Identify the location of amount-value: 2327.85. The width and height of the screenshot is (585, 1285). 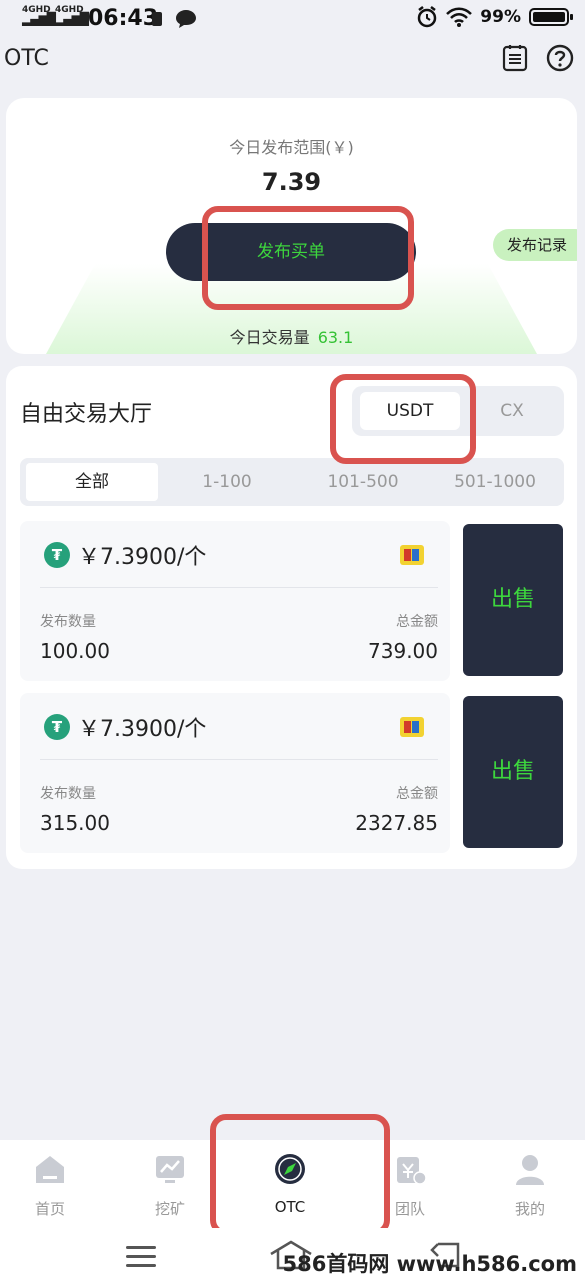
(396, 823).